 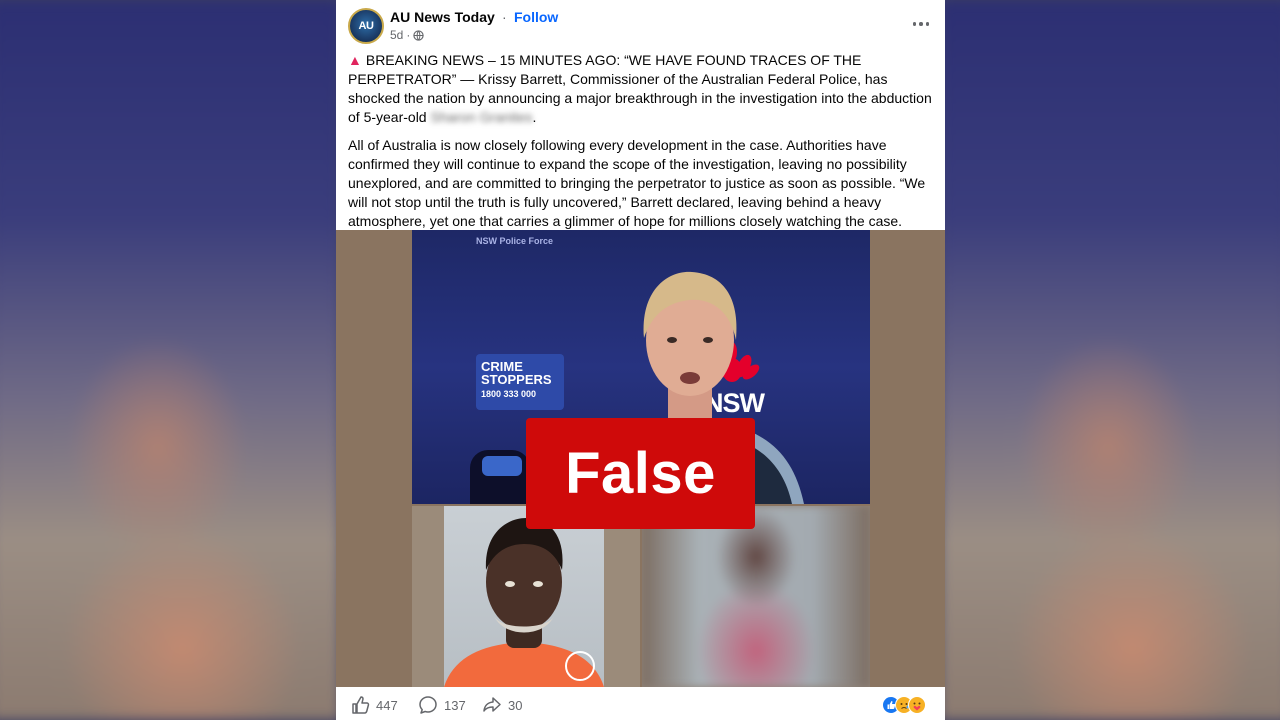 I want to click on comment-button: 137, so click(x=442, y=705).